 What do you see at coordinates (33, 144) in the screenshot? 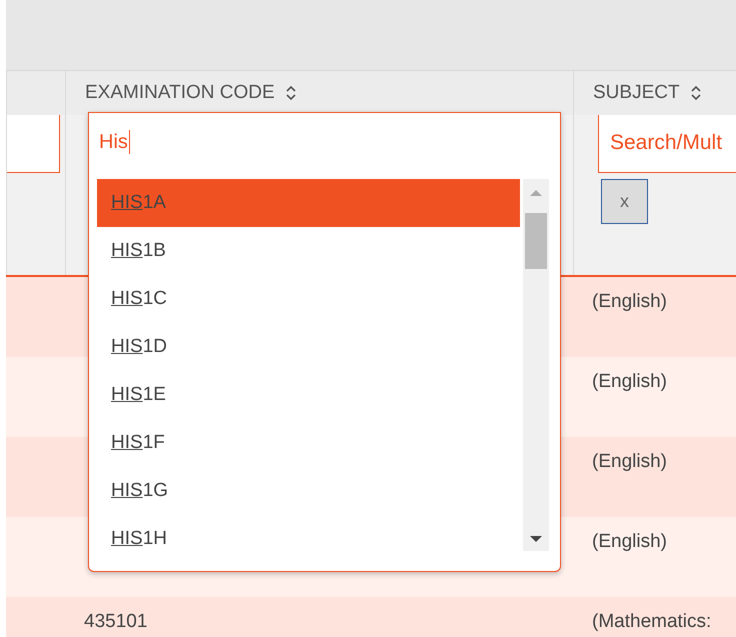
I see `filter-field` at bounding box center [33, 144].